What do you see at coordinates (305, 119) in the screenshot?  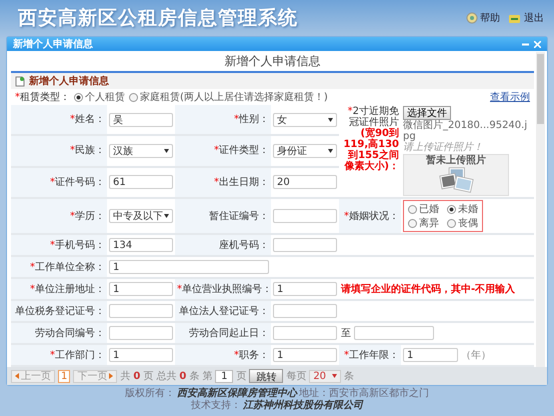 I see `select-field: 女` at bounding box center [305, 119].